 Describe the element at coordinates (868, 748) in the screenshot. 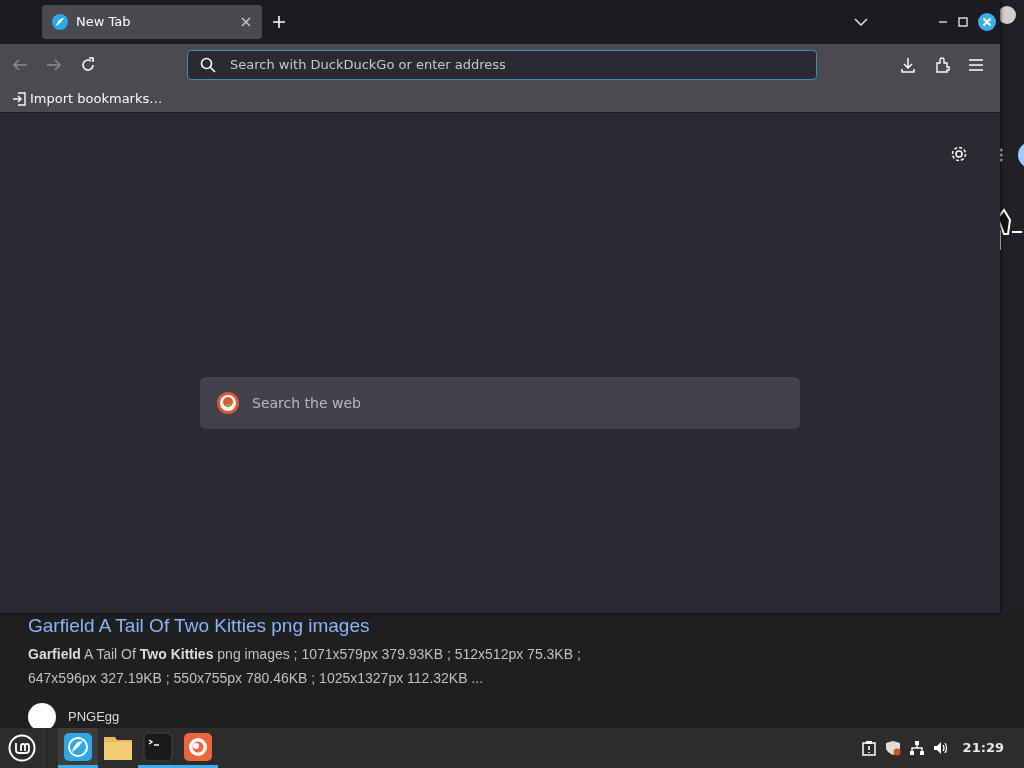

I see `clipboard-alert-icon` at that location.